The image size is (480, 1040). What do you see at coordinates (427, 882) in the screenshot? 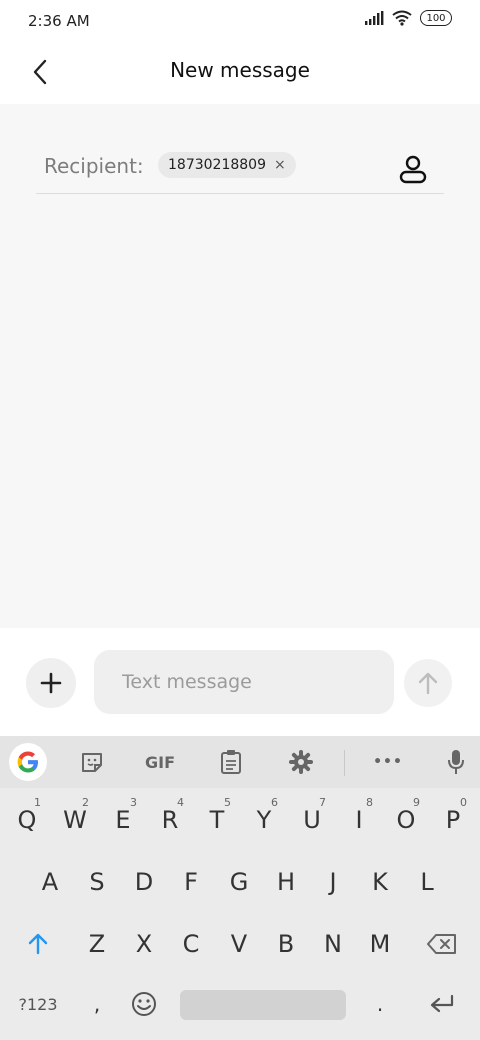
I see `key-l: L` at bounding box center [427, 882].